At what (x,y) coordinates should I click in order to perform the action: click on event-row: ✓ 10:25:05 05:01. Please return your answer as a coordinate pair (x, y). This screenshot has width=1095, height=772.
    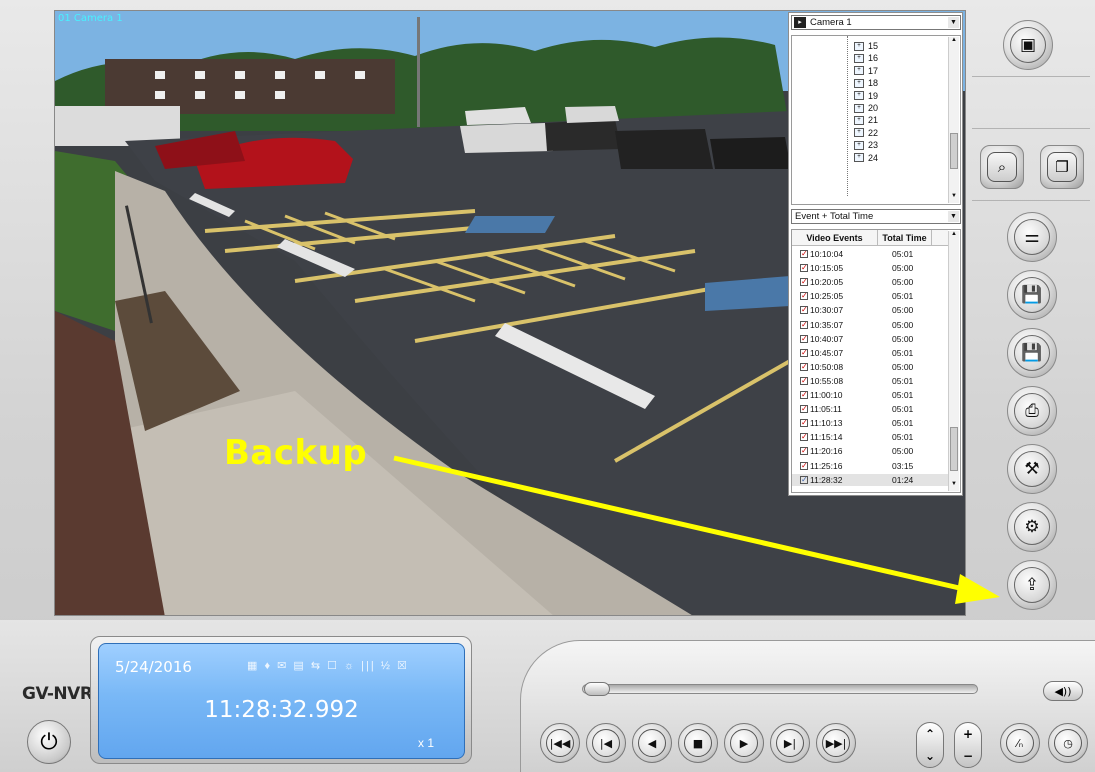
    Looking at the image, I should click on (870, 296).